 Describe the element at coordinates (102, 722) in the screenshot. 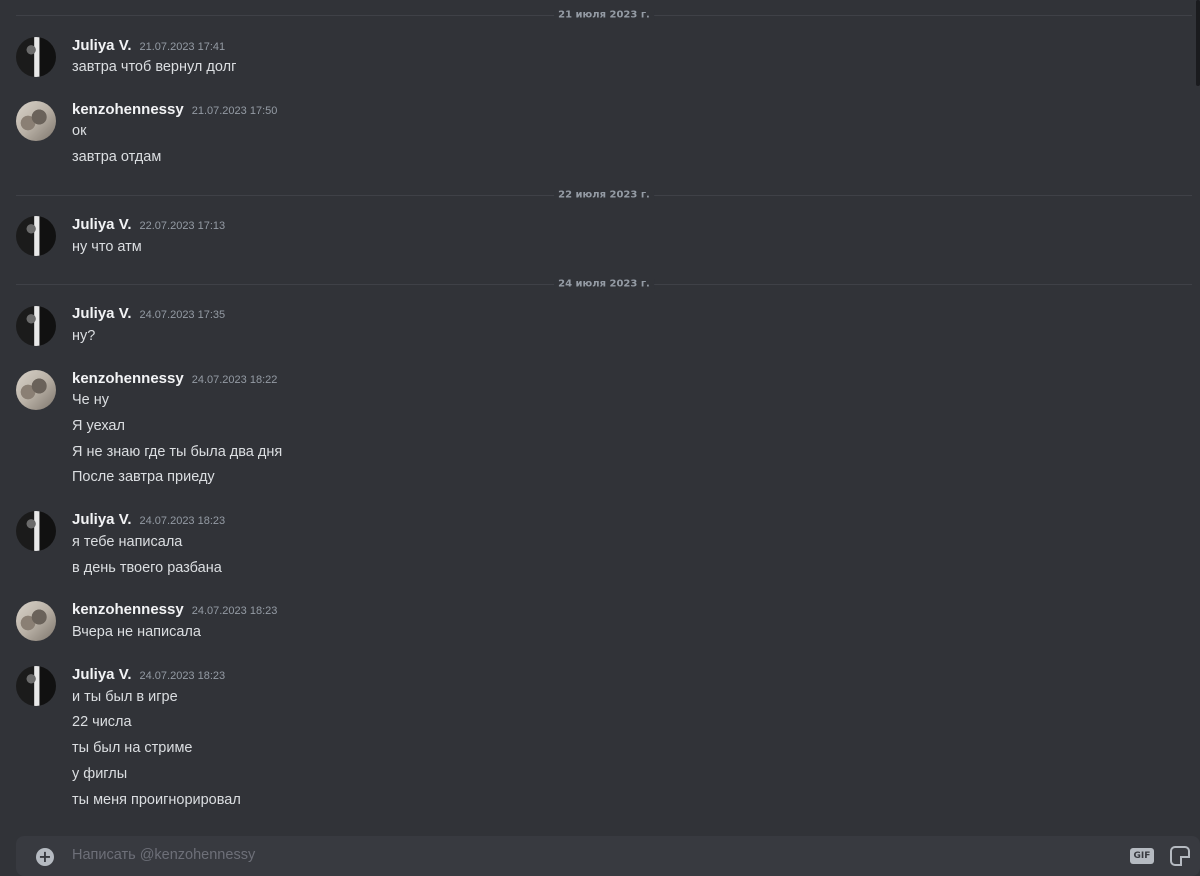

I see `message-text: 22 числа` at that location.